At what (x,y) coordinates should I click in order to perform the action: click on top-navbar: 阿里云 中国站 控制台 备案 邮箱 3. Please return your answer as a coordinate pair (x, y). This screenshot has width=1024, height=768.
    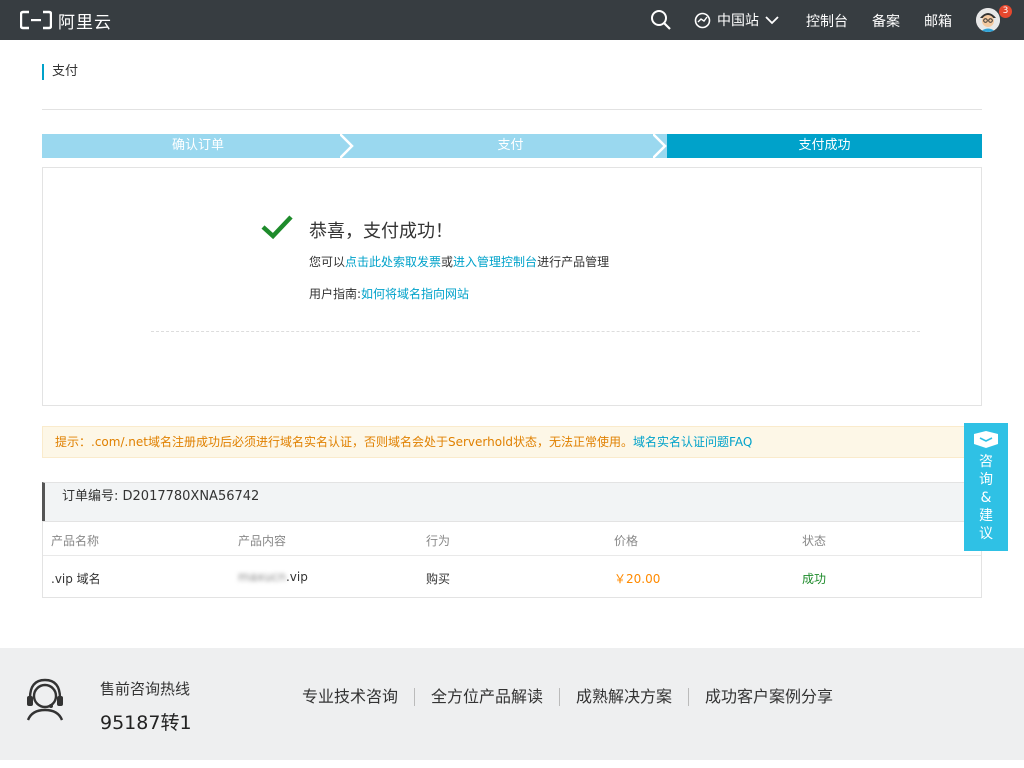
    Looking at the image, I should click on (512, 20).